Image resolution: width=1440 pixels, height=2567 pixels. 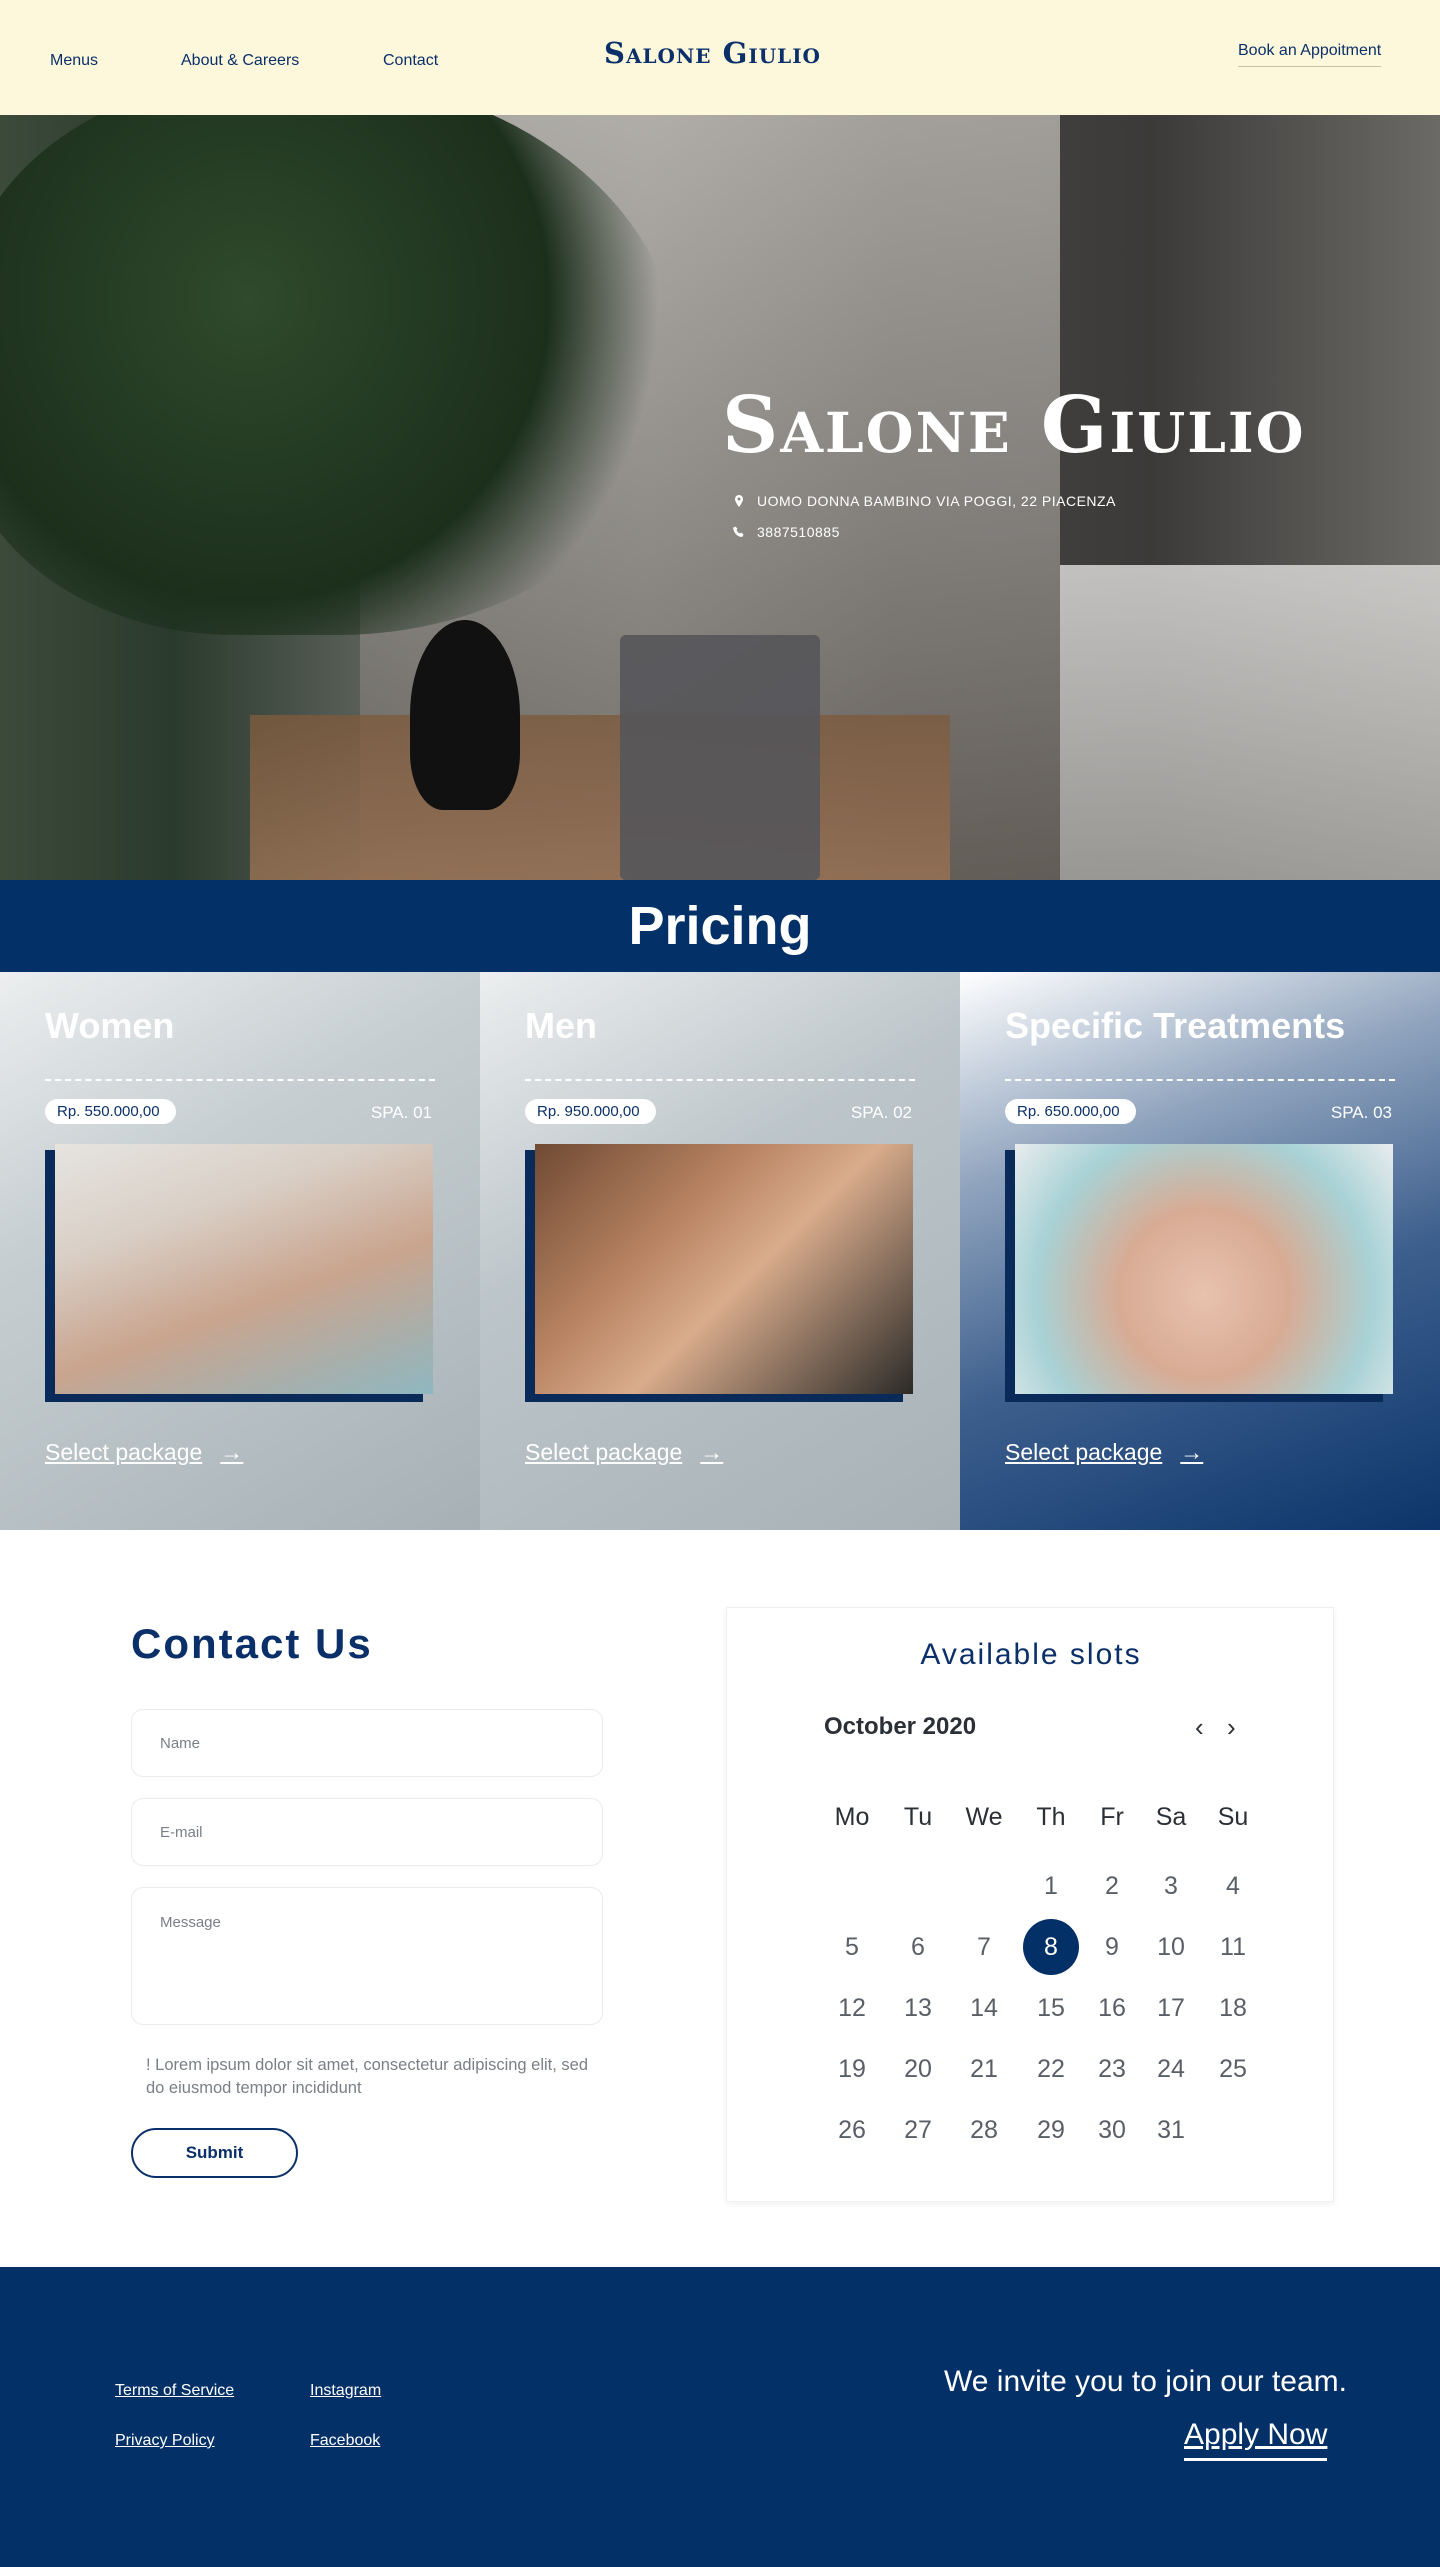 I want to click on weekday-label: Mo, so click(x=852, y=1817).